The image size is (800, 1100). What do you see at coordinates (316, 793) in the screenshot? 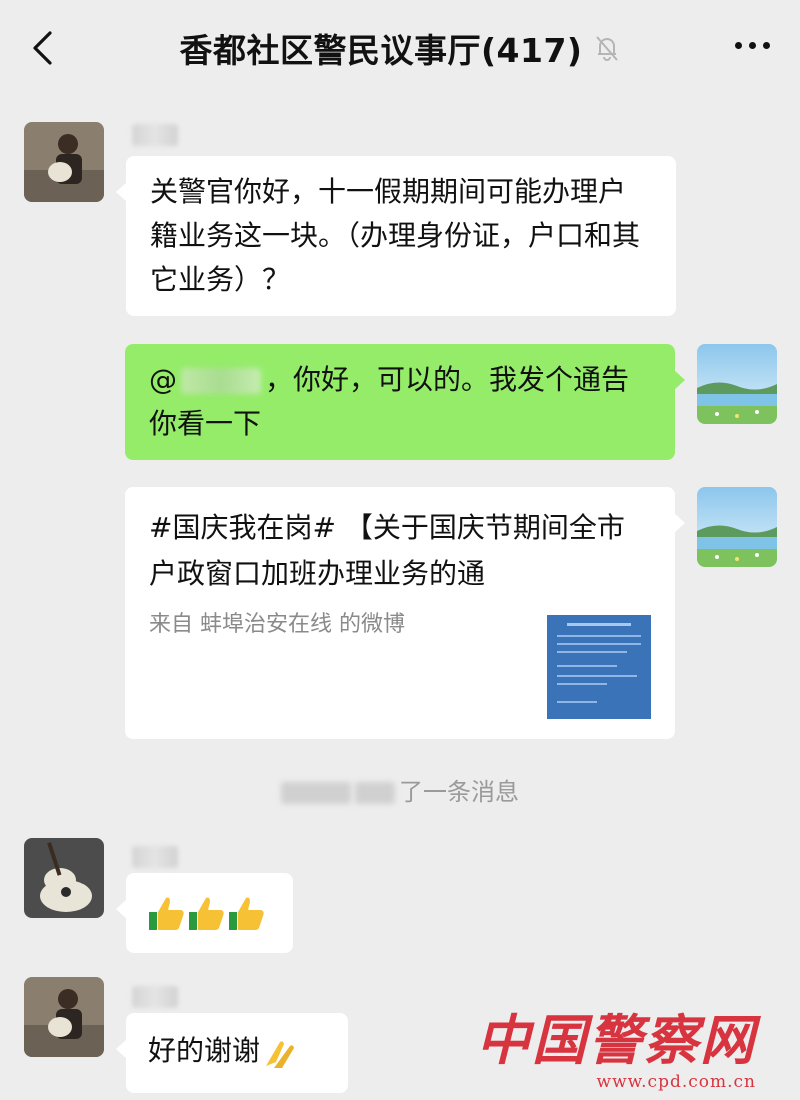
I see `recall-user-name` at bounding box center [316, 793].